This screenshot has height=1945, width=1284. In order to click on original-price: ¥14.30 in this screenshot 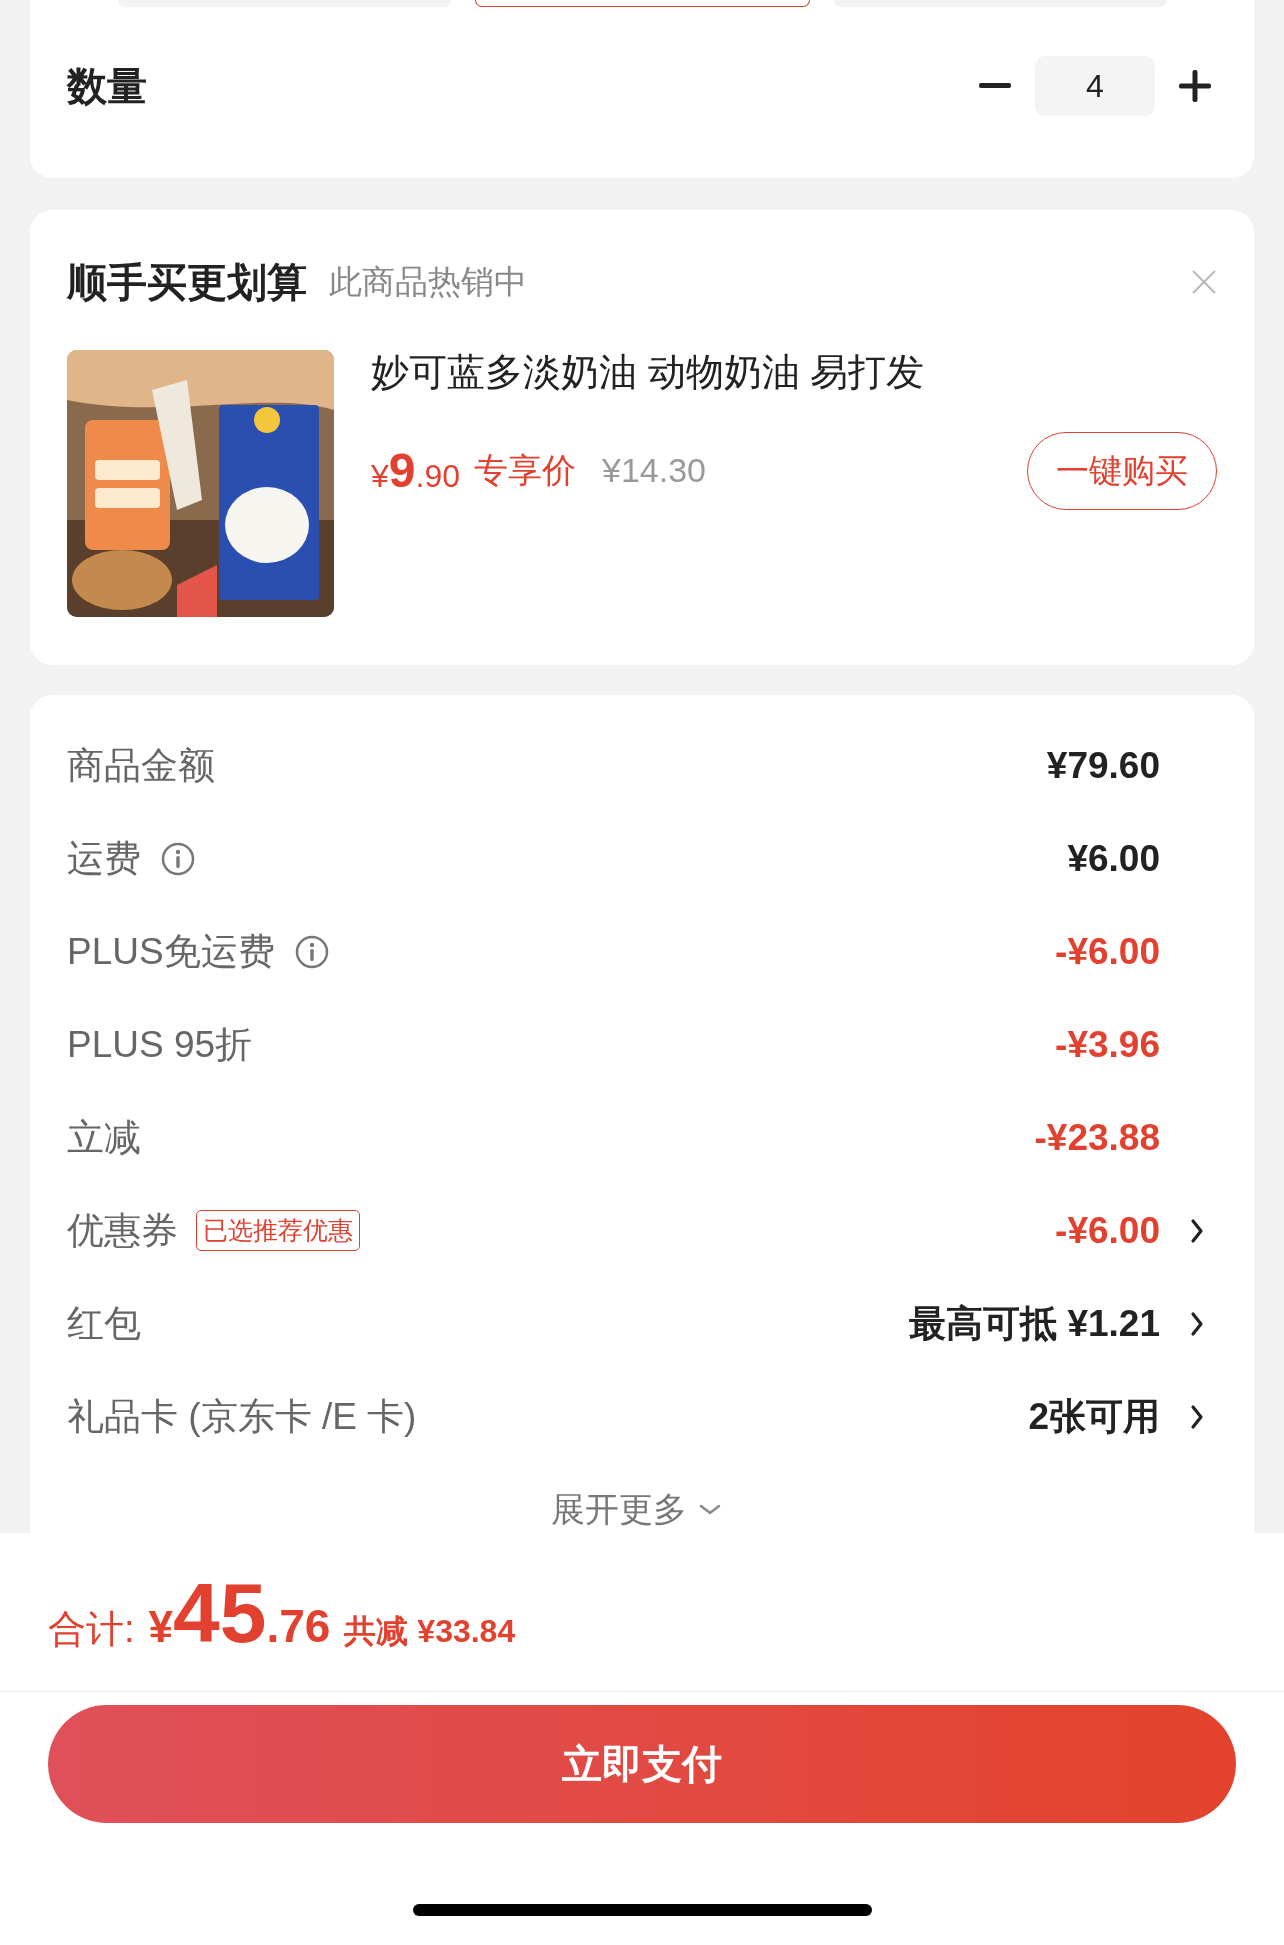, I will do `click(654, 471)`.